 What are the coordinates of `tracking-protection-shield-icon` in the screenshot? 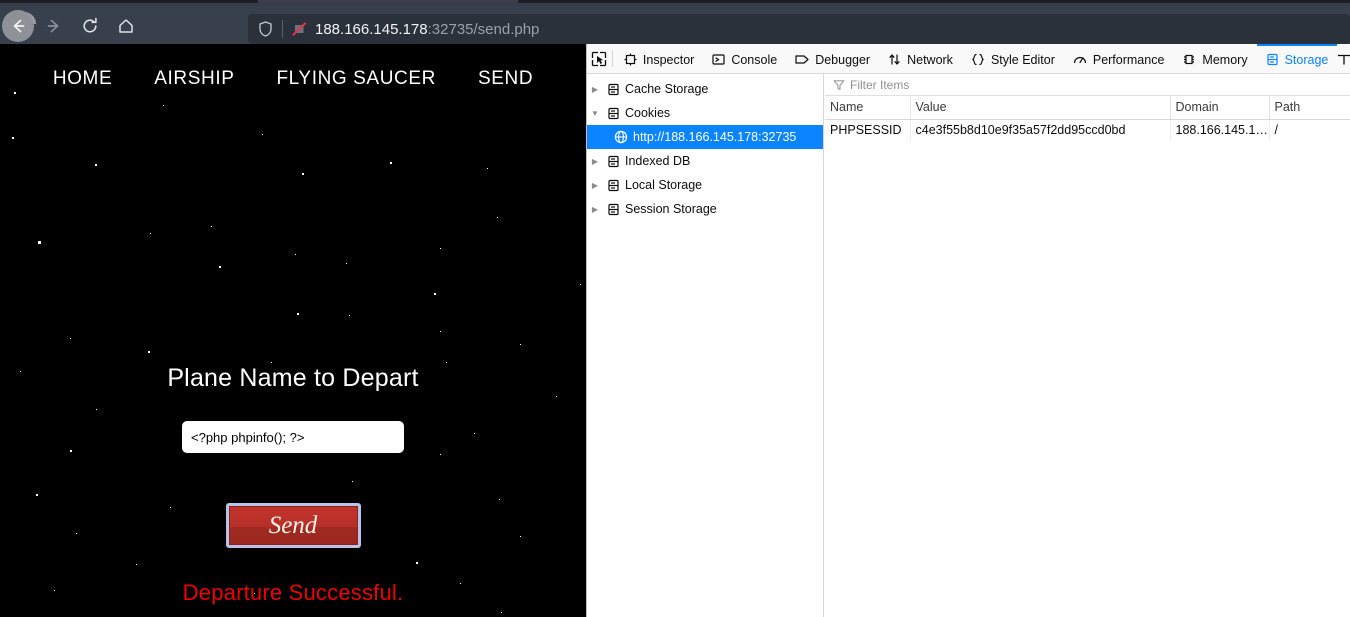 It's located at (265, 29).